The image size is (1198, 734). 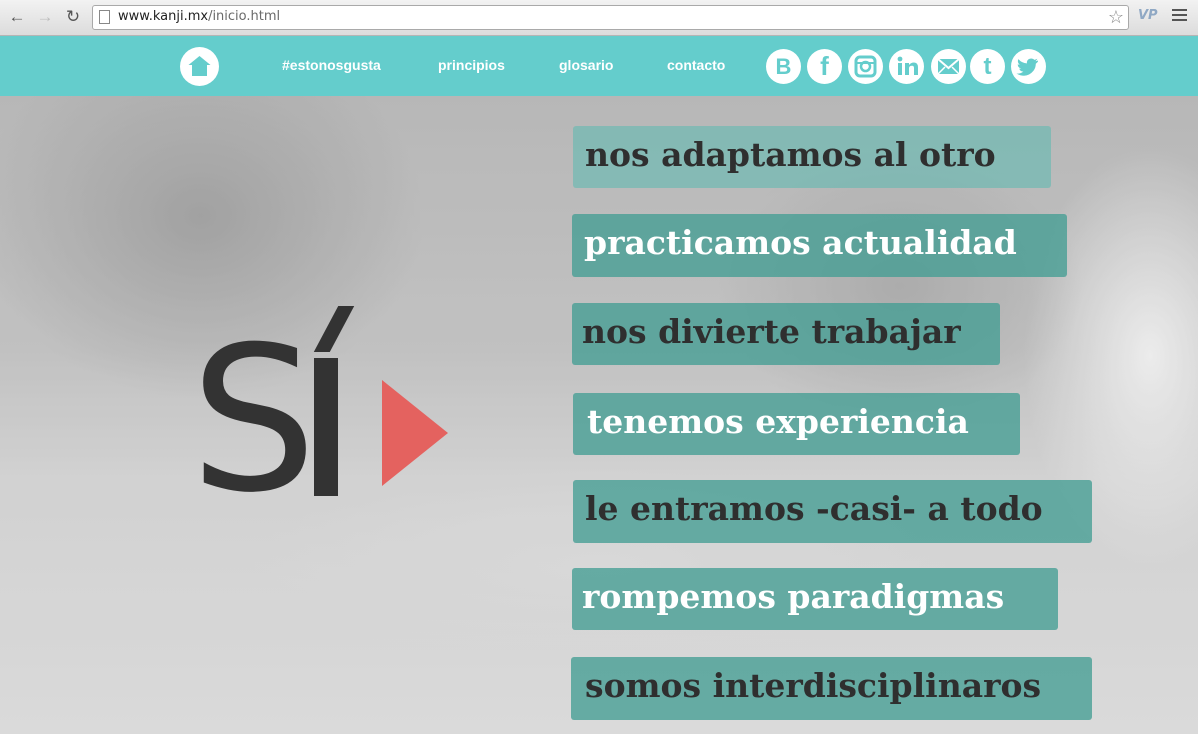 I want to click on tagline-box: rompemos paradigmas, so click(x=815, y=599).